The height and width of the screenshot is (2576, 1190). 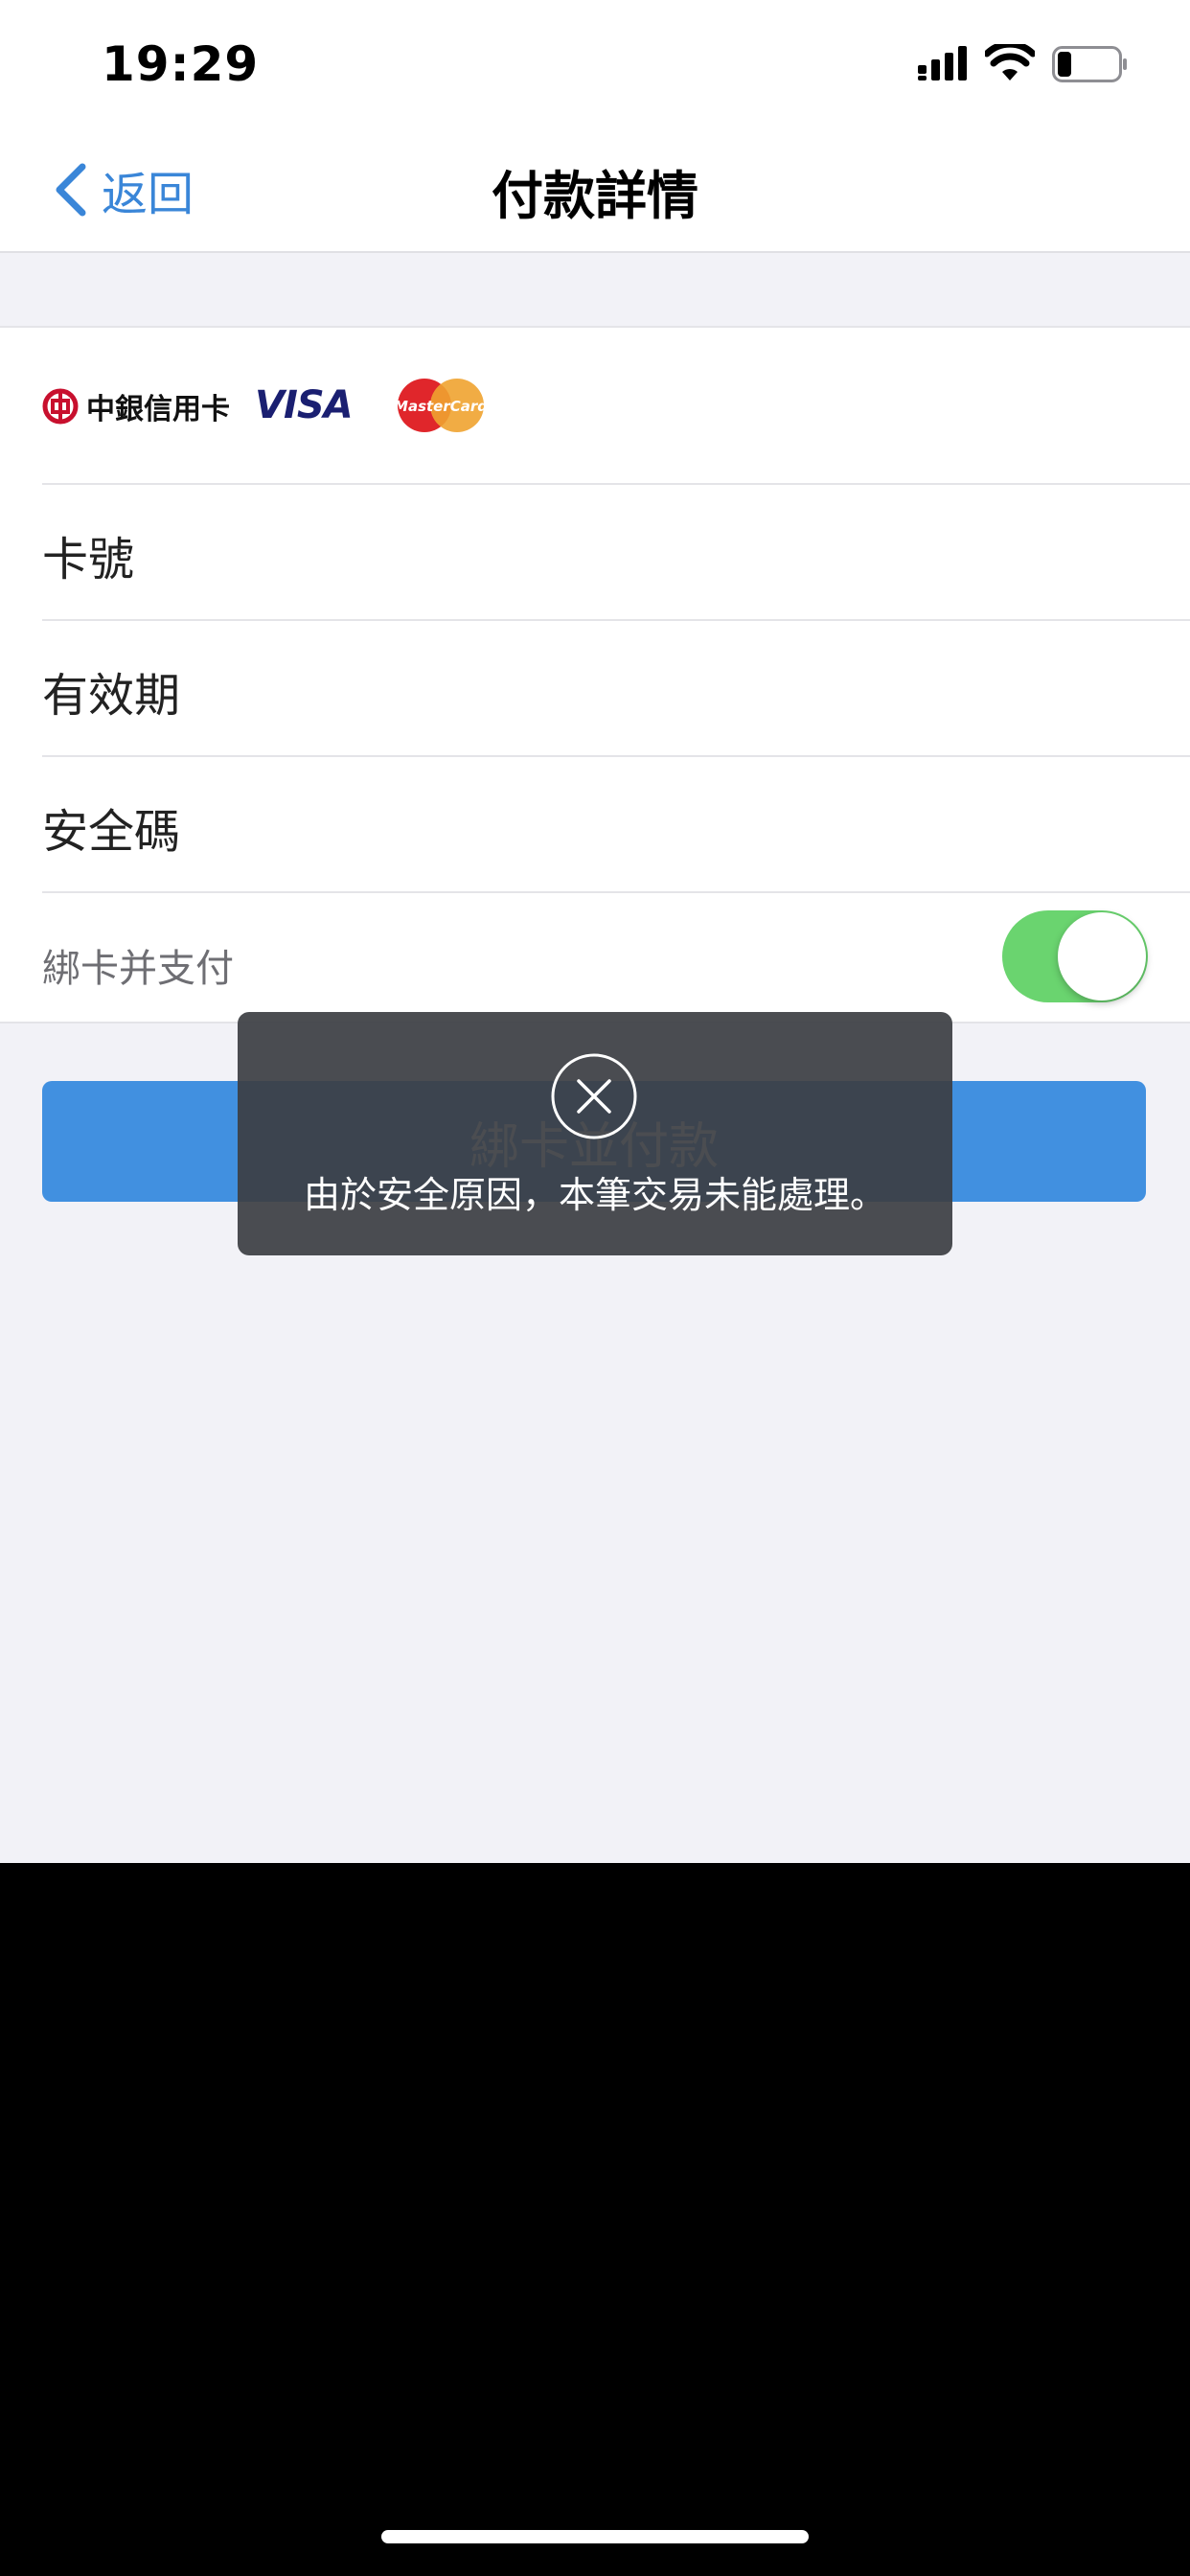 I want to click on security-code-input, so click(x=684, y=824).